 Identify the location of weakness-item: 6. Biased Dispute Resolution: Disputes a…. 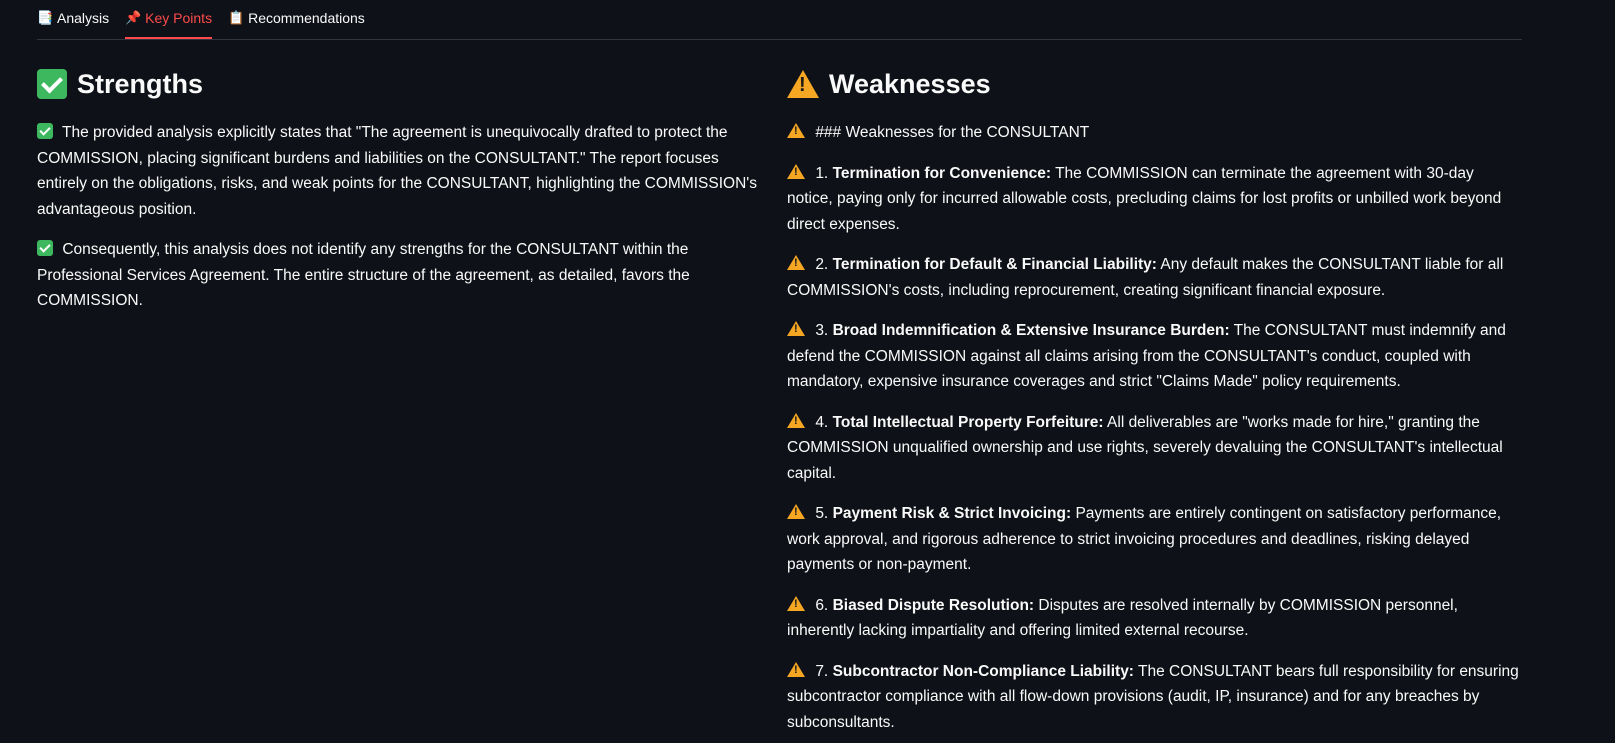
(1154, 618).